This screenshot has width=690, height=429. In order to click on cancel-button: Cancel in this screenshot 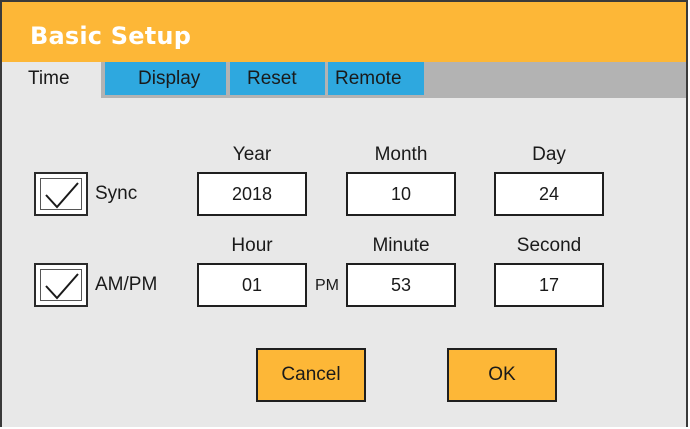, I will do `click(311, 375)`.